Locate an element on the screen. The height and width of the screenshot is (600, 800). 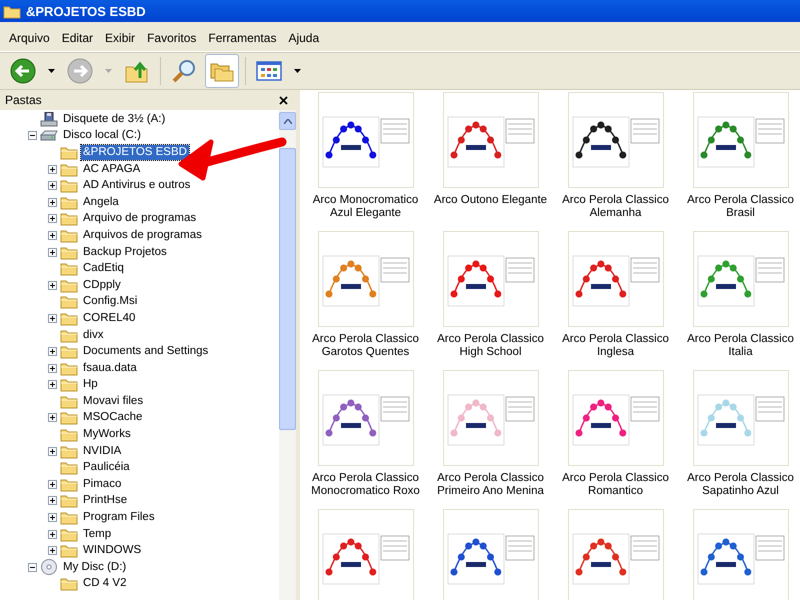
file-name: Arco Perola Classico Romantico is located at coordinates (615, 485).